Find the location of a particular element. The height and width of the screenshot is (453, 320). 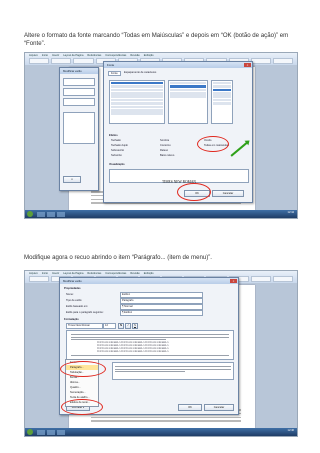

effect-strikethrough: Tachado is located at coordinates (116, 140).